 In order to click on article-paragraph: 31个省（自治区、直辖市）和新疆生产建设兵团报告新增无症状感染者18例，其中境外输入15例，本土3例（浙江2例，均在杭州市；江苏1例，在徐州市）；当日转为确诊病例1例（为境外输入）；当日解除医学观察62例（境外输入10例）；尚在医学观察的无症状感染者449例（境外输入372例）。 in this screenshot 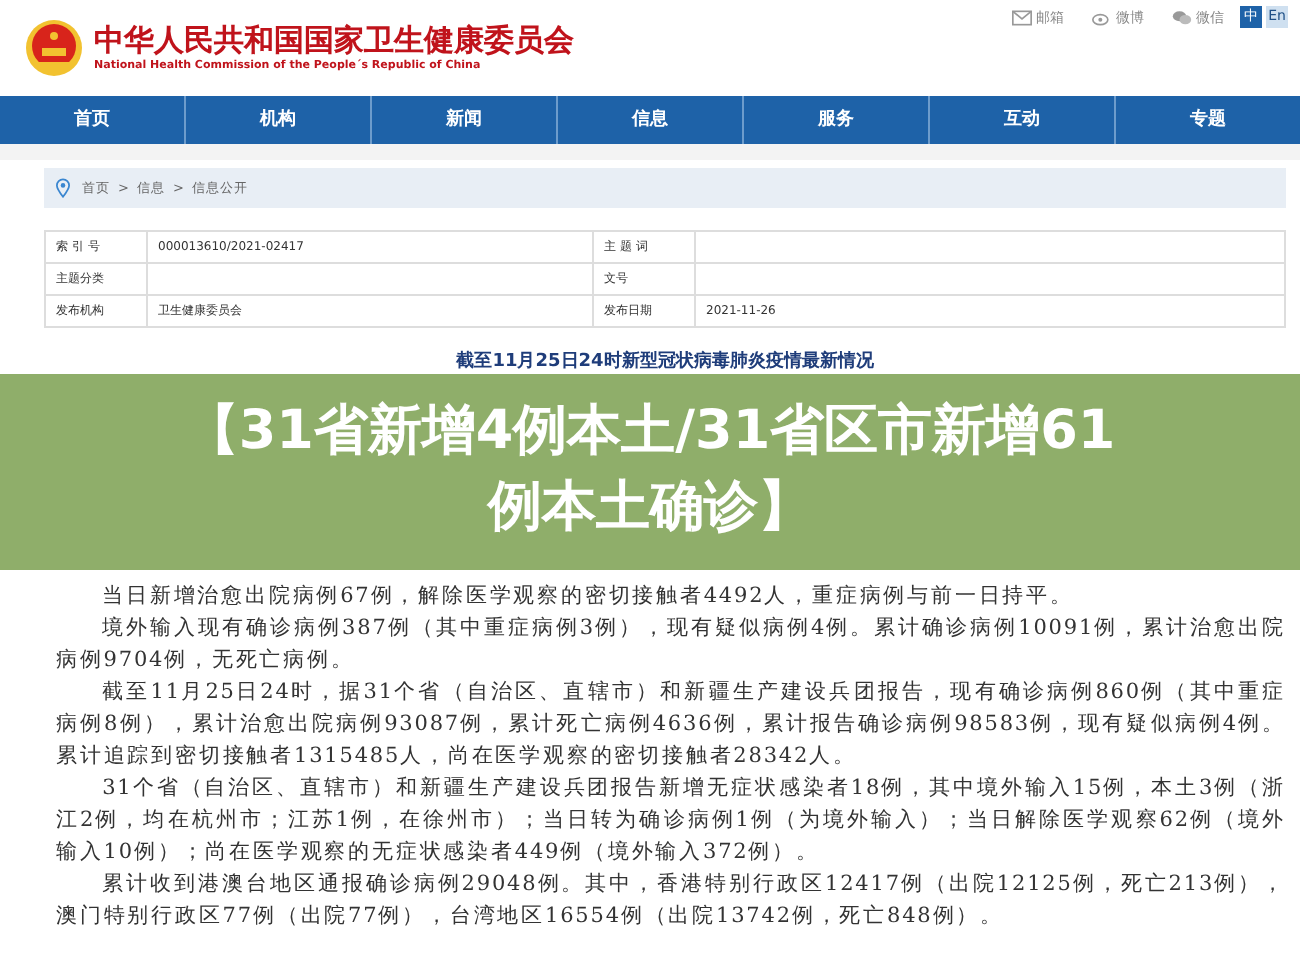, I will do `click(670, 821)`.